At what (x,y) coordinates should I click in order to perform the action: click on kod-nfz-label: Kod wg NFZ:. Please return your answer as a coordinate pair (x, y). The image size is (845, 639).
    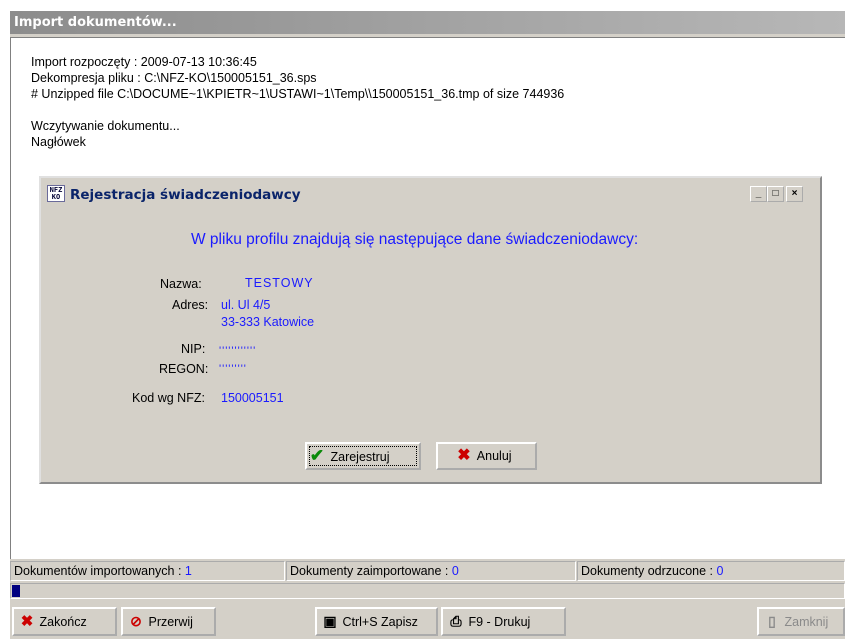
    Looking at the image, I should click on (168, 398).